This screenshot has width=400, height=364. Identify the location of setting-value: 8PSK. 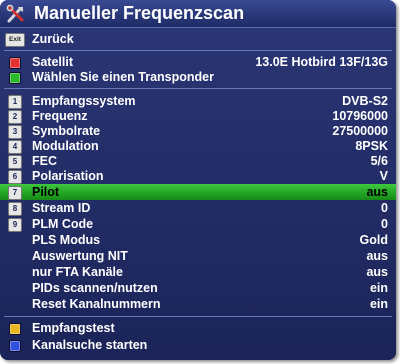
(371, 146).